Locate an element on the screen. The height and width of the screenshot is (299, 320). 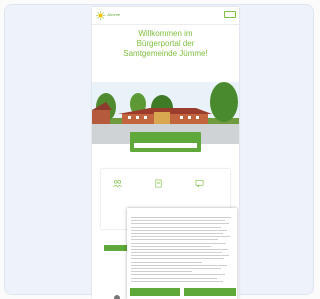
people-icon is located at coordinates (117, 183).